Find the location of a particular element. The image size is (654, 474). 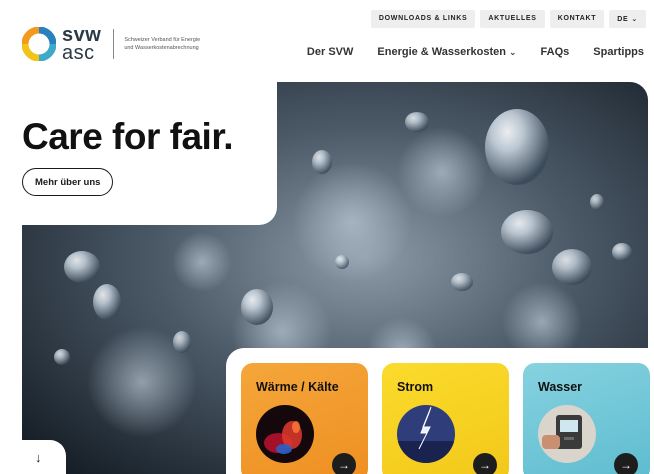

arrow-down-icon: ↓ is located at coordinates (38, 457).